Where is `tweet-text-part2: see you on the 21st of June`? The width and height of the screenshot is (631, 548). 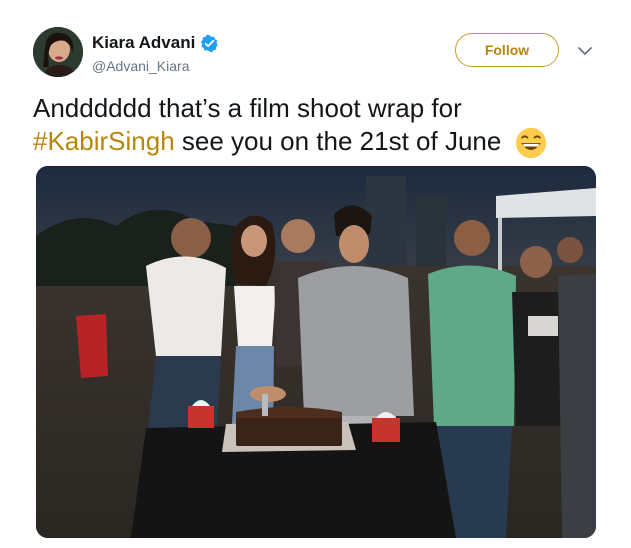
tweet-text-part2: see you on the 21st of June is located at coordinates (338, 141).